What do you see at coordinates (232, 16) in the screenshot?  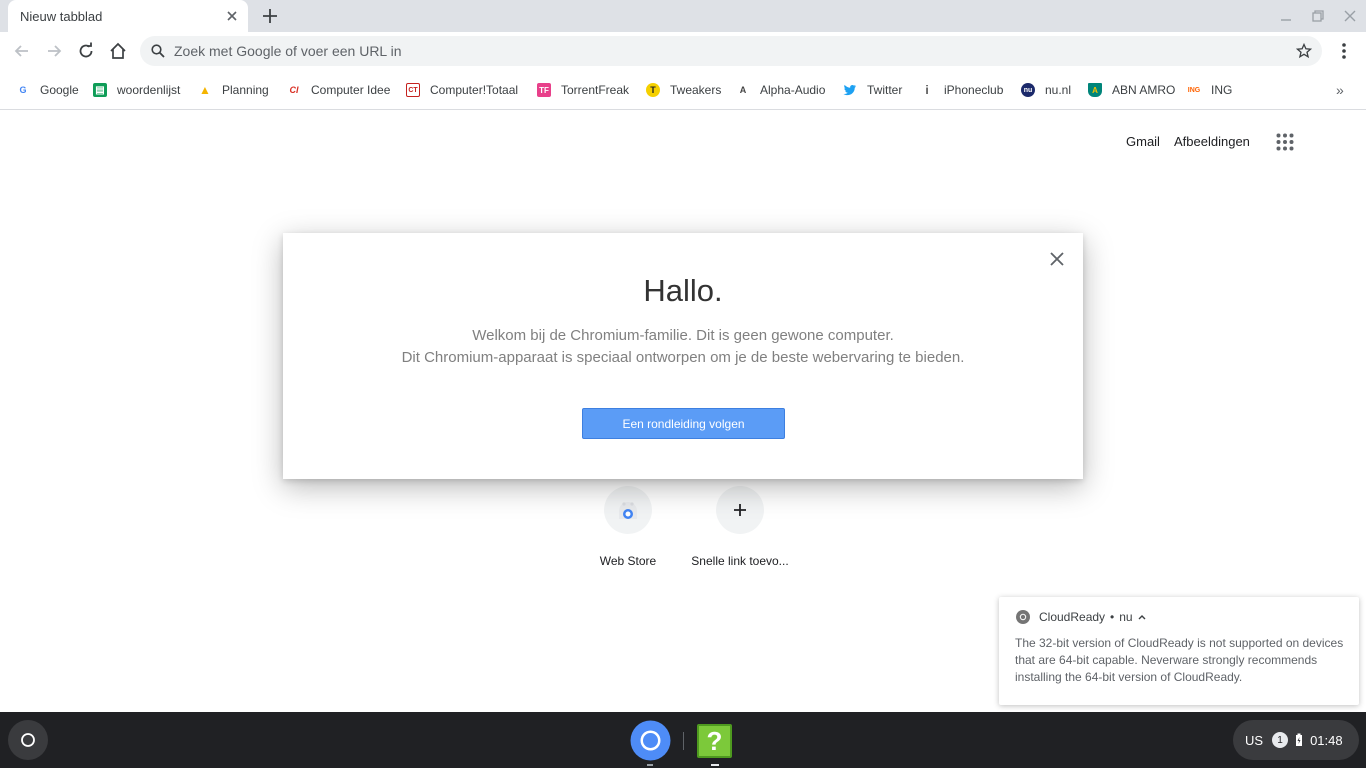 I see `tab-close-icon` at bounding box center [232, 16].